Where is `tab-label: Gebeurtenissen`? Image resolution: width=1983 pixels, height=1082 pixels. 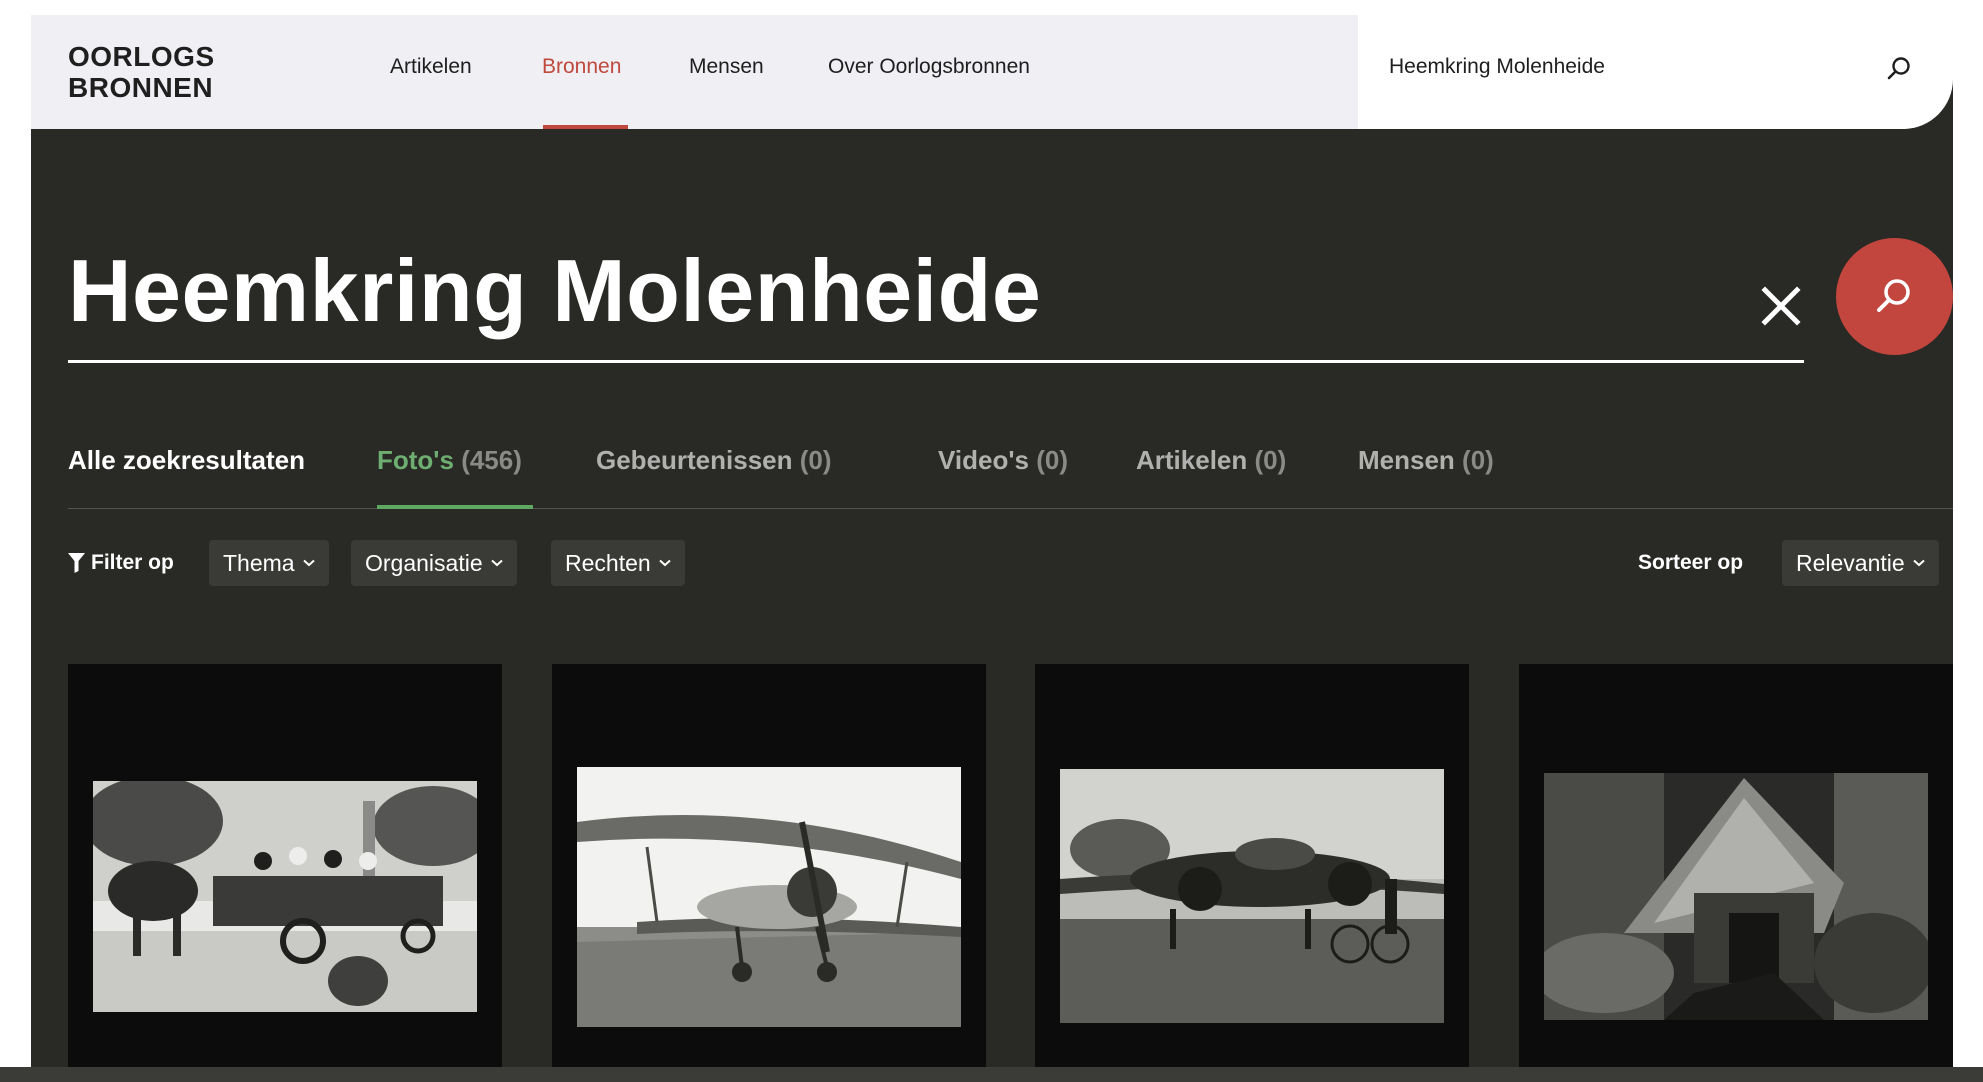 tab-label: Gebeurtenissen is located at coordinates (694, 460).